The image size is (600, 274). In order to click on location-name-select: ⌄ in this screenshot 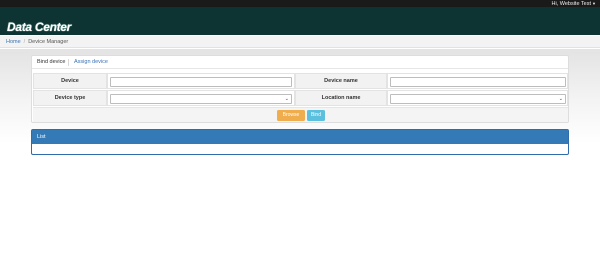, I will do `click(478, 99)`.